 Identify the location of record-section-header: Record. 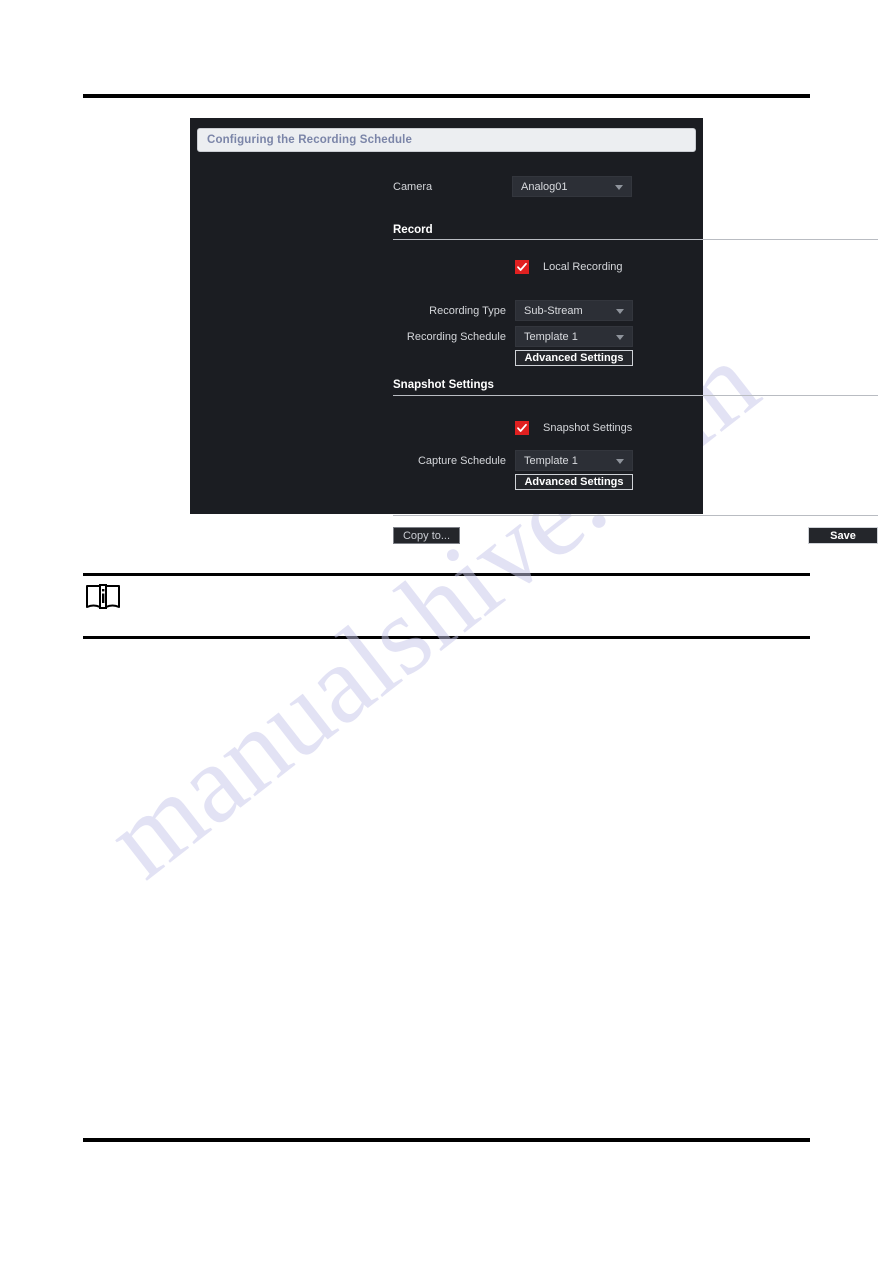
(413, 229).